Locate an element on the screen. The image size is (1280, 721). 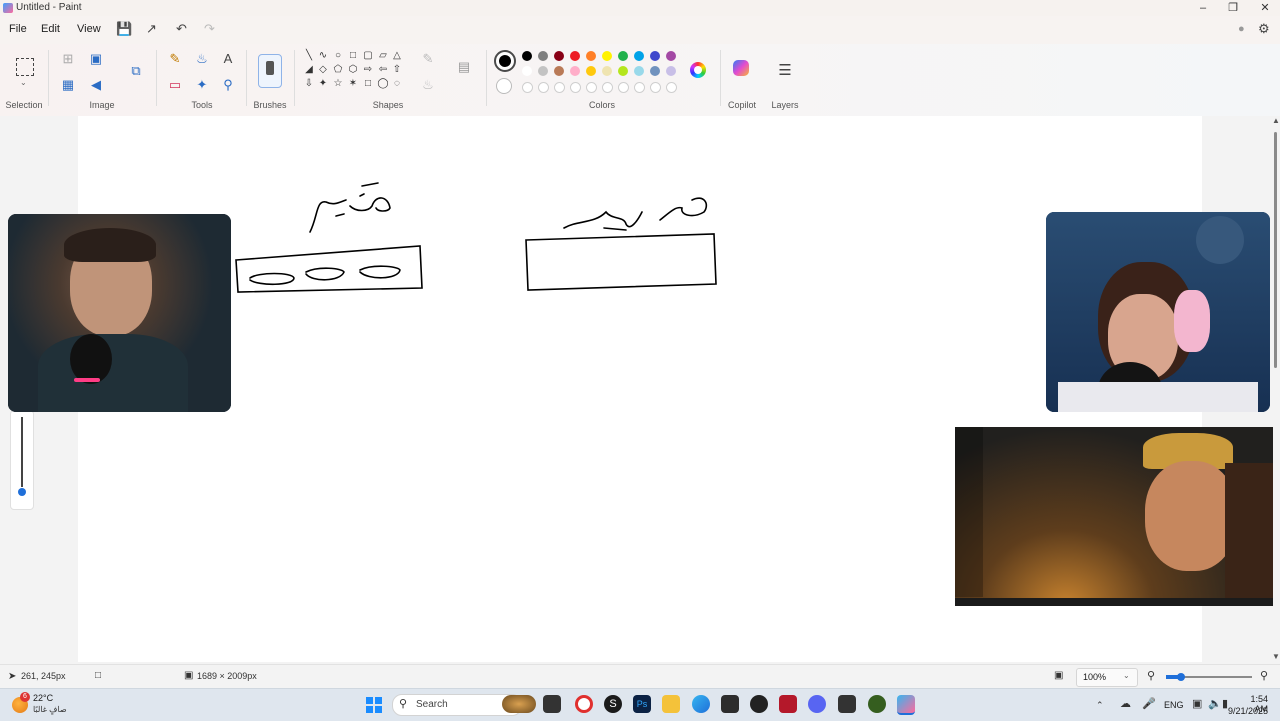
opera-icon is located at coordinates (584, 704).